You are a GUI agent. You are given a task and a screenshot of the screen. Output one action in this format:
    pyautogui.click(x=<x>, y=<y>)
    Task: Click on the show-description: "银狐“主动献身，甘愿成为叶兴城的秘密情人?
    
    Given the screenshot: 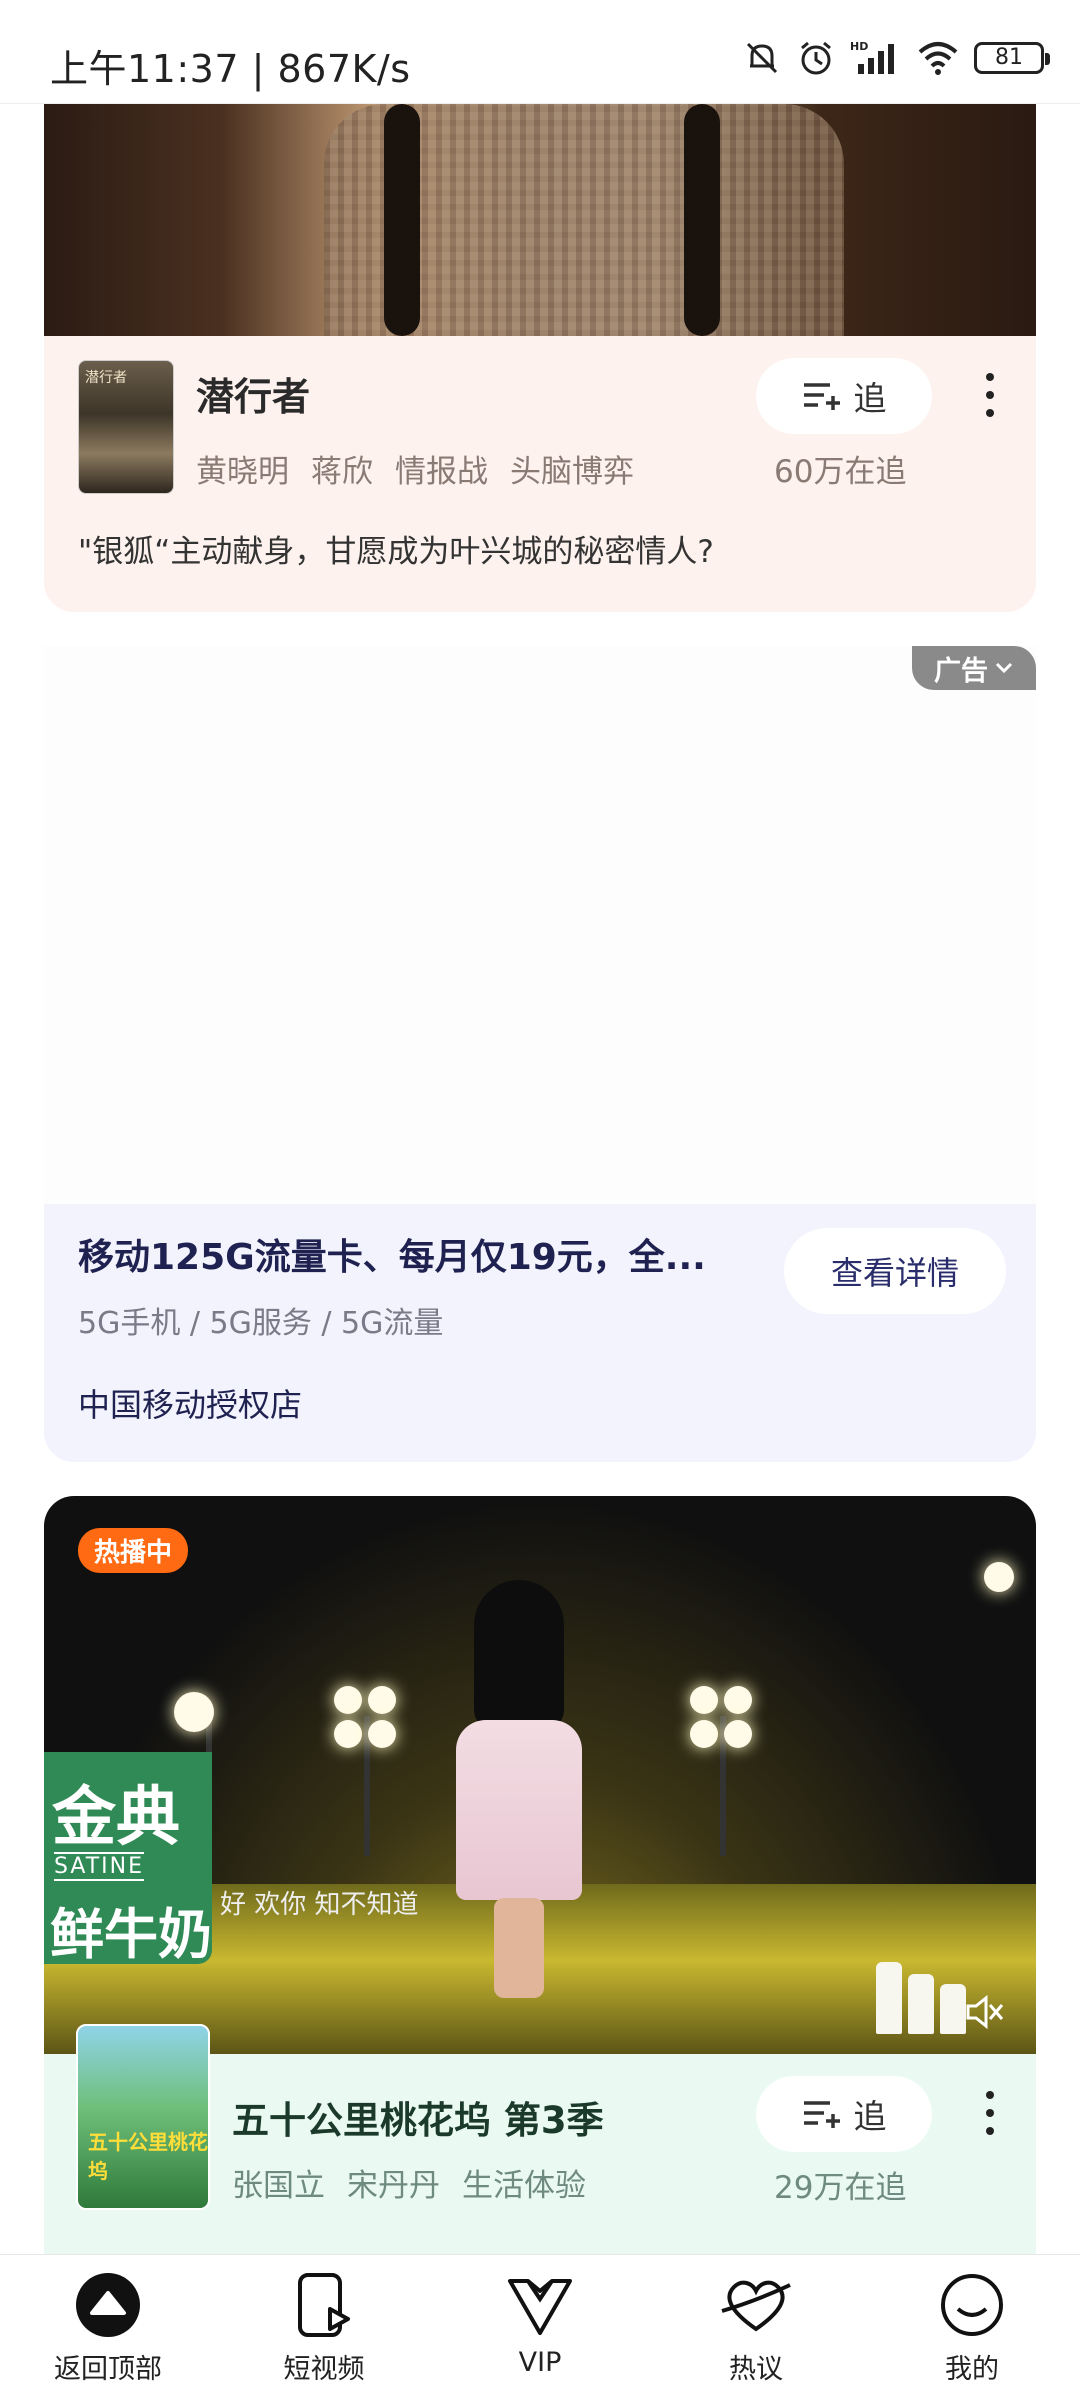 What is the action you would take?
    pyautogui.click(x=396, y=548)
    